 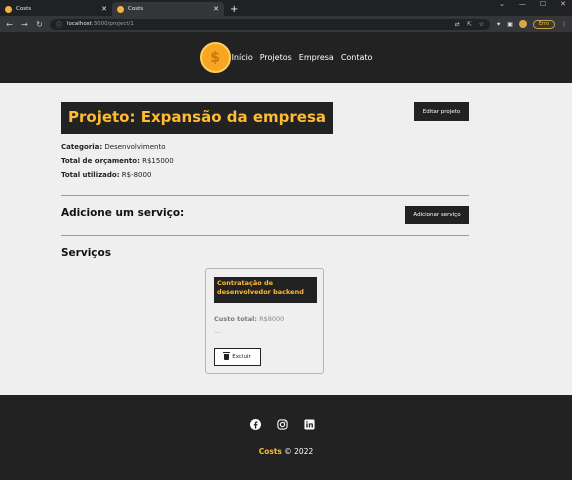 I want to click on facebook-icon, so click(x=255, y=424).